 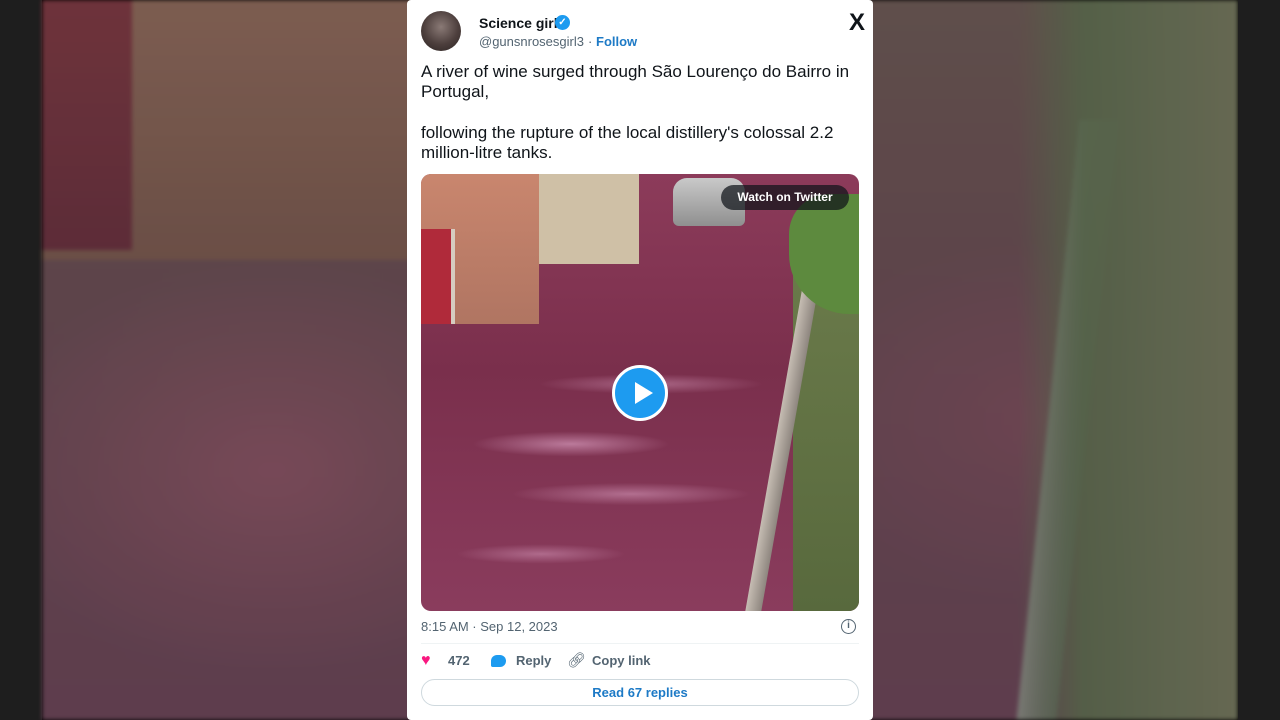 I want to click on copy-link-button: Copy link, so click(x=621, y=662).